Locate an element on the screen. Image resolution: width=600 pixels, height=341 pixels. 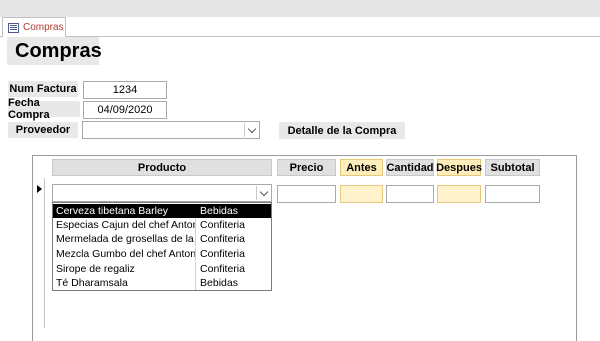
antes-field is located at coordinates (361, 194).